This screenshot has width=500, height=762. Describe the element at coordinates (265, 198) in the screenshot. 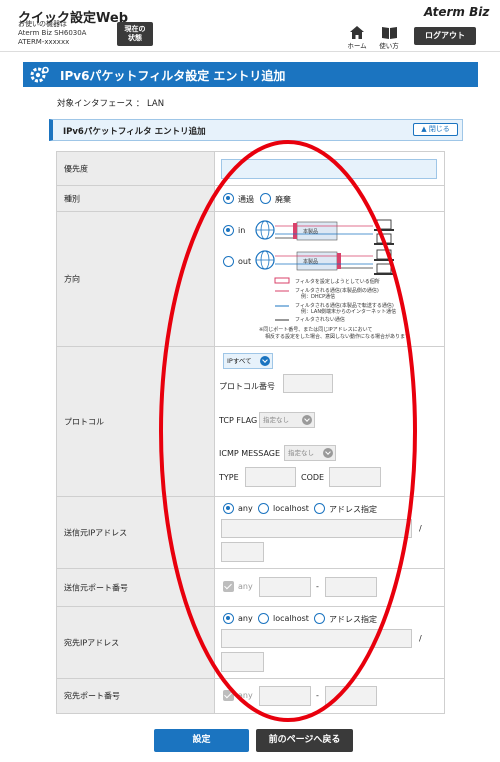

I see `type-drop-radio` at that location.